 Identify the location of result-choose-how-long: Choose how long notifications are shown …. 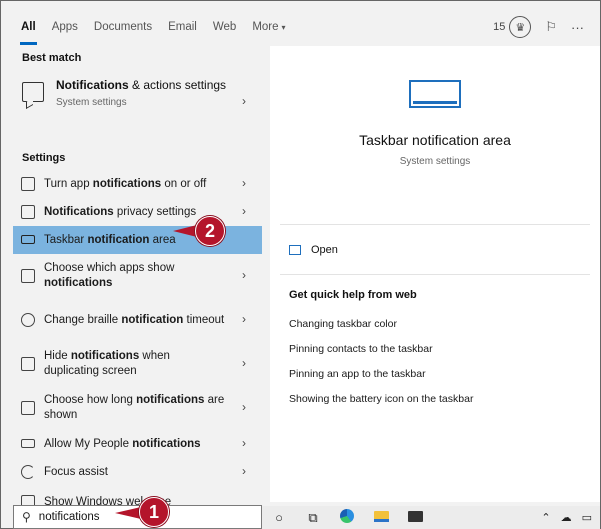
(137, 408).